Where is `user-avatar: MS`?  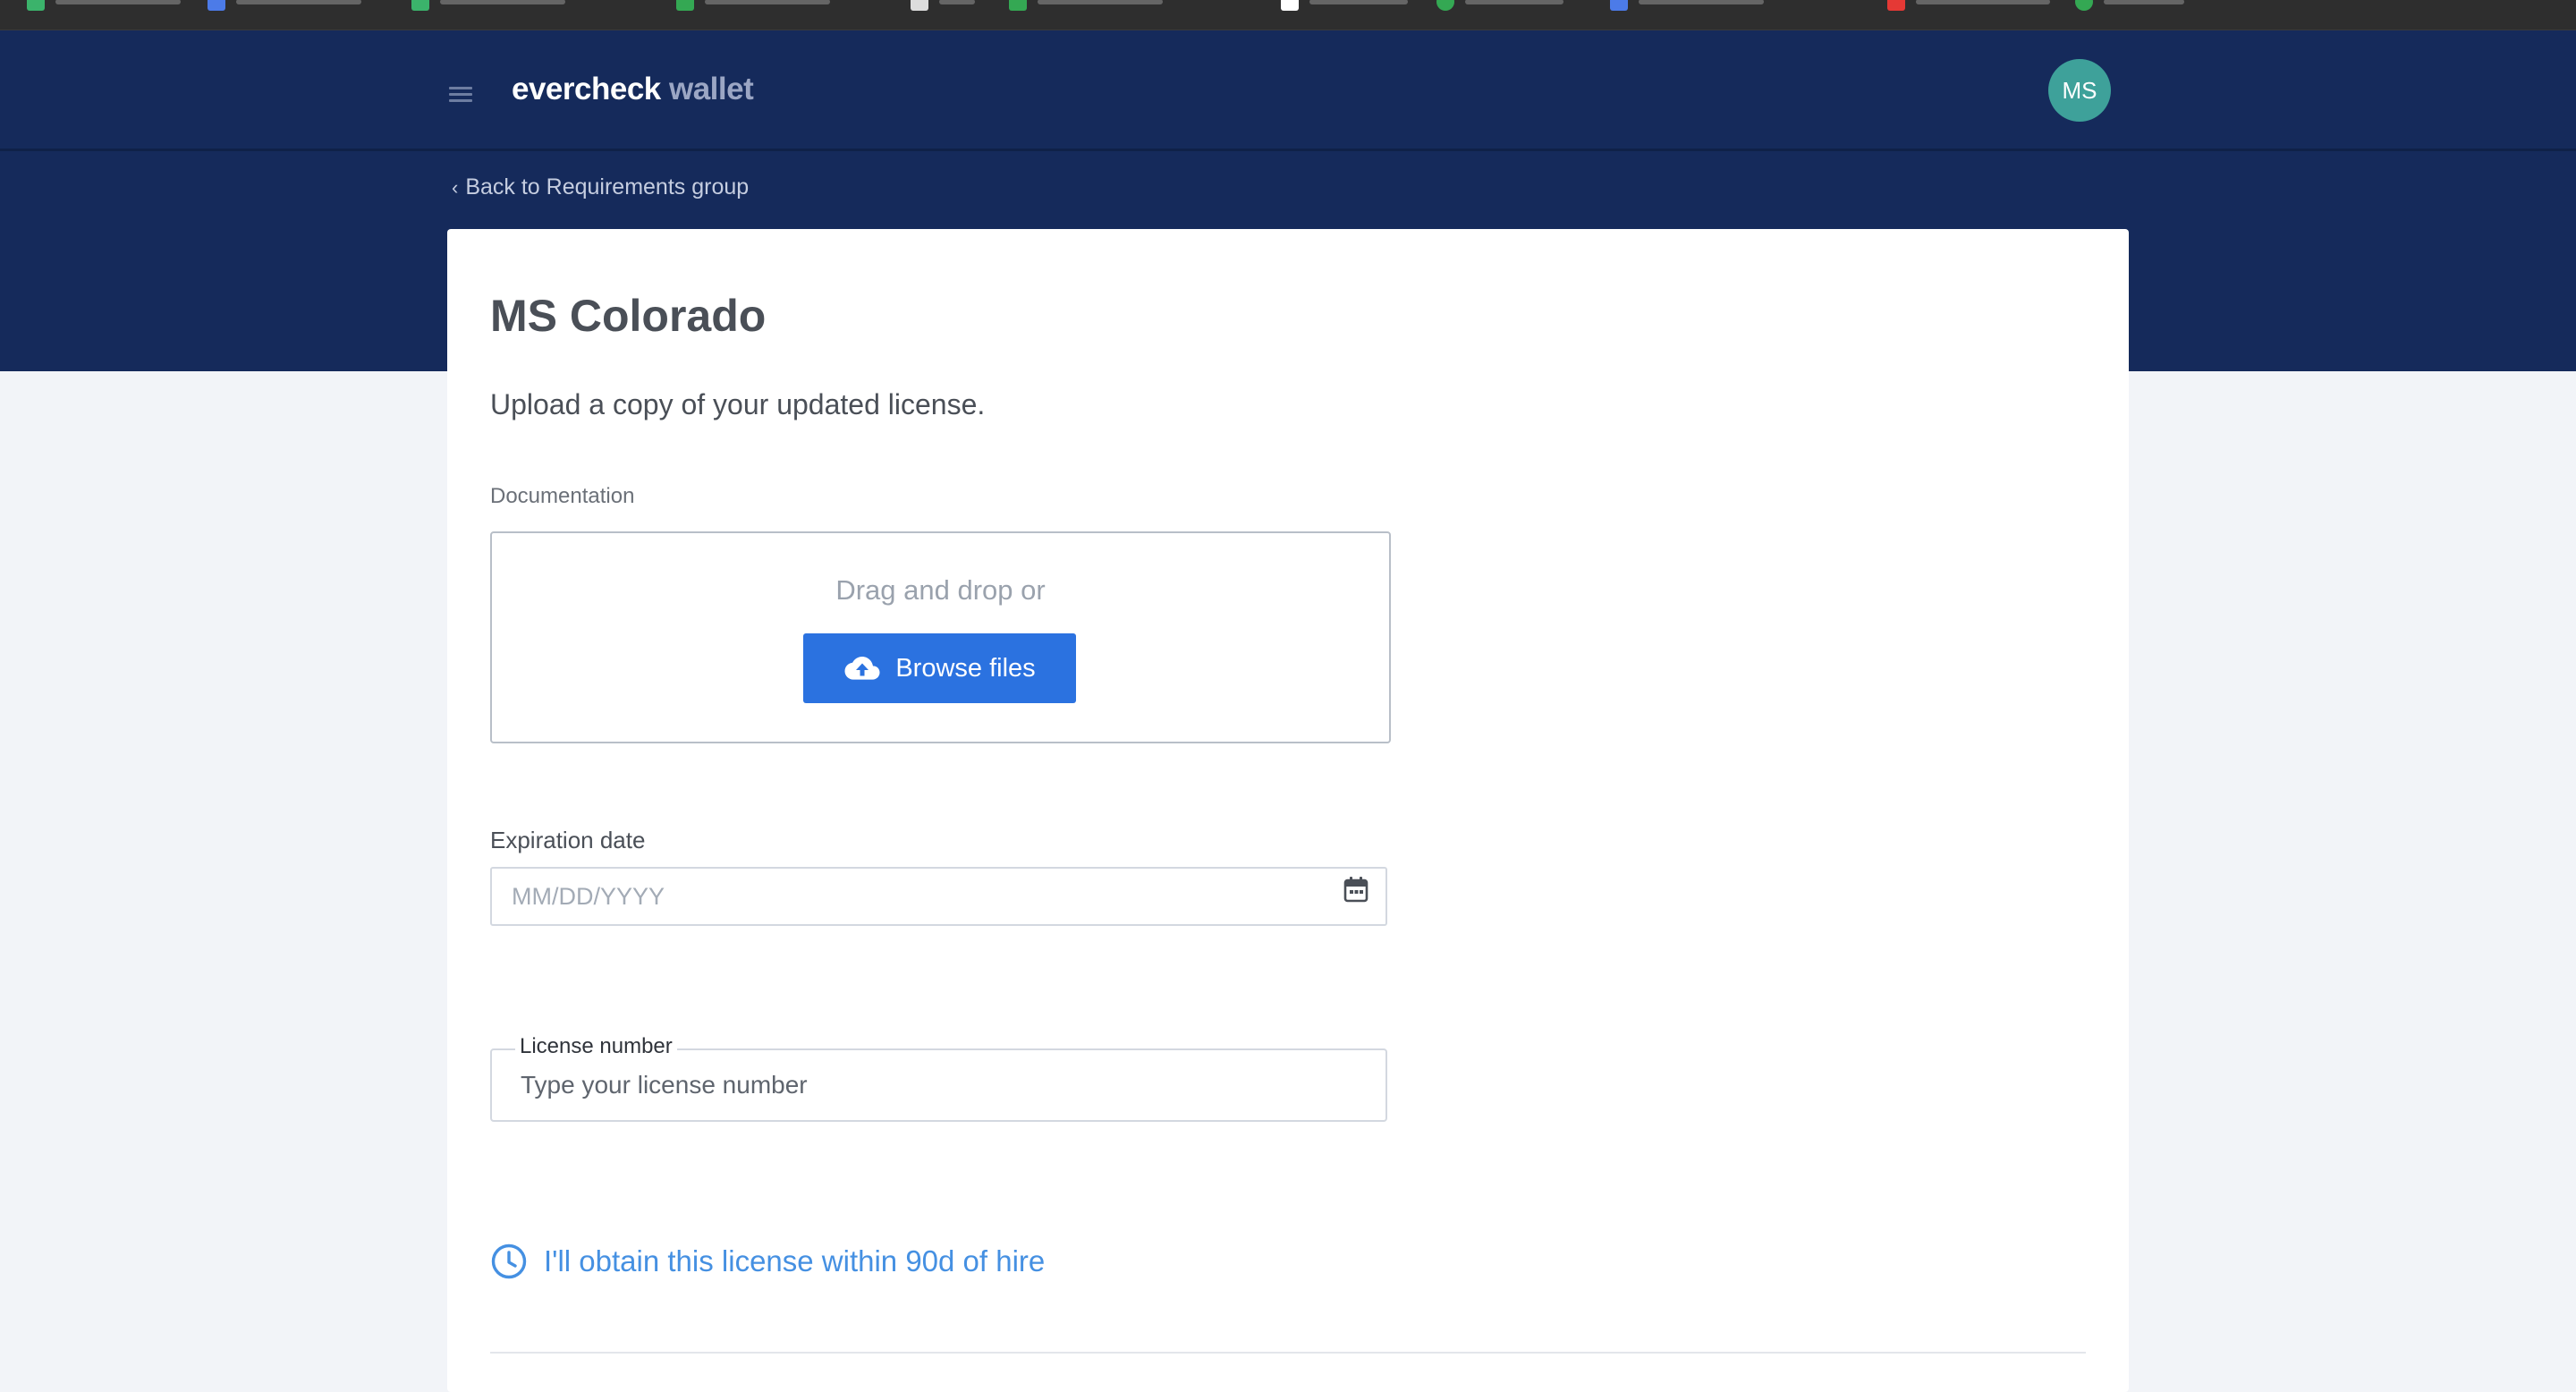
user-avatar: MS is located at coordinates (2079, 90).